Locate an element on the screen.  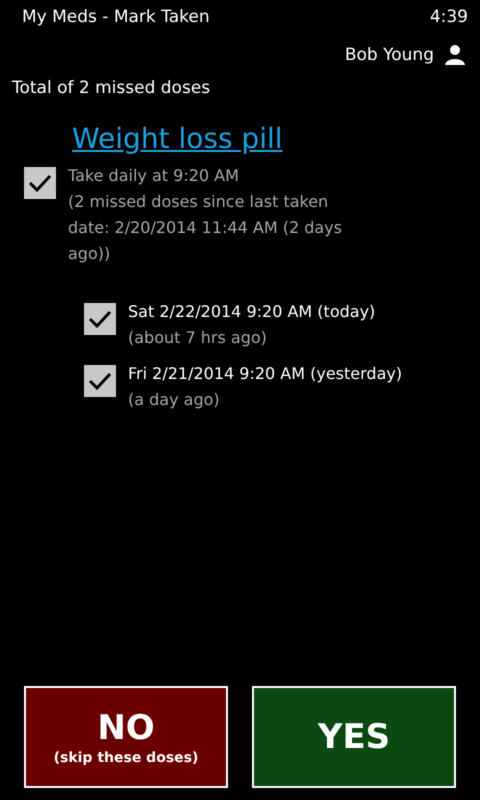
medication-link: Weight loss pill is located at coordinates (177, 138).